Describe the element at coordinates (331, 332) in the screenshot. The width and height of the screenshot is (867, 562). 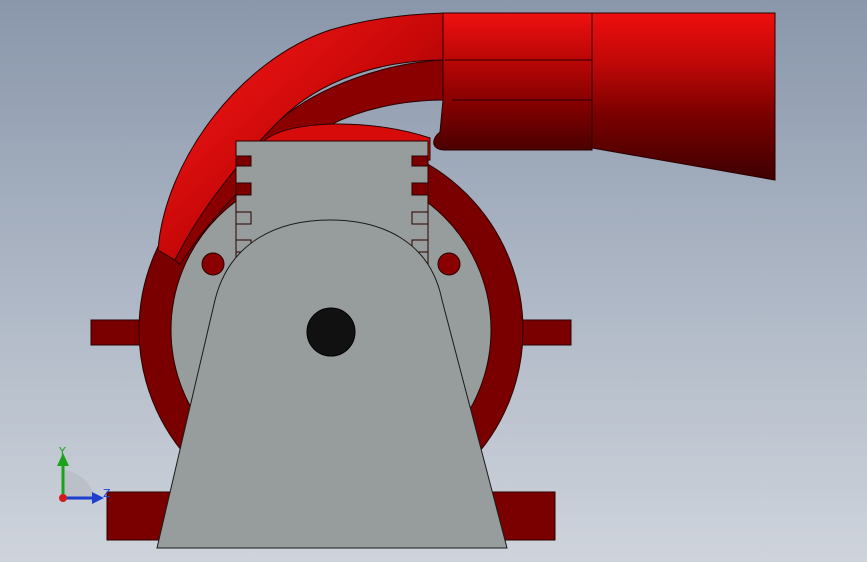
I see `shaft` at that location.